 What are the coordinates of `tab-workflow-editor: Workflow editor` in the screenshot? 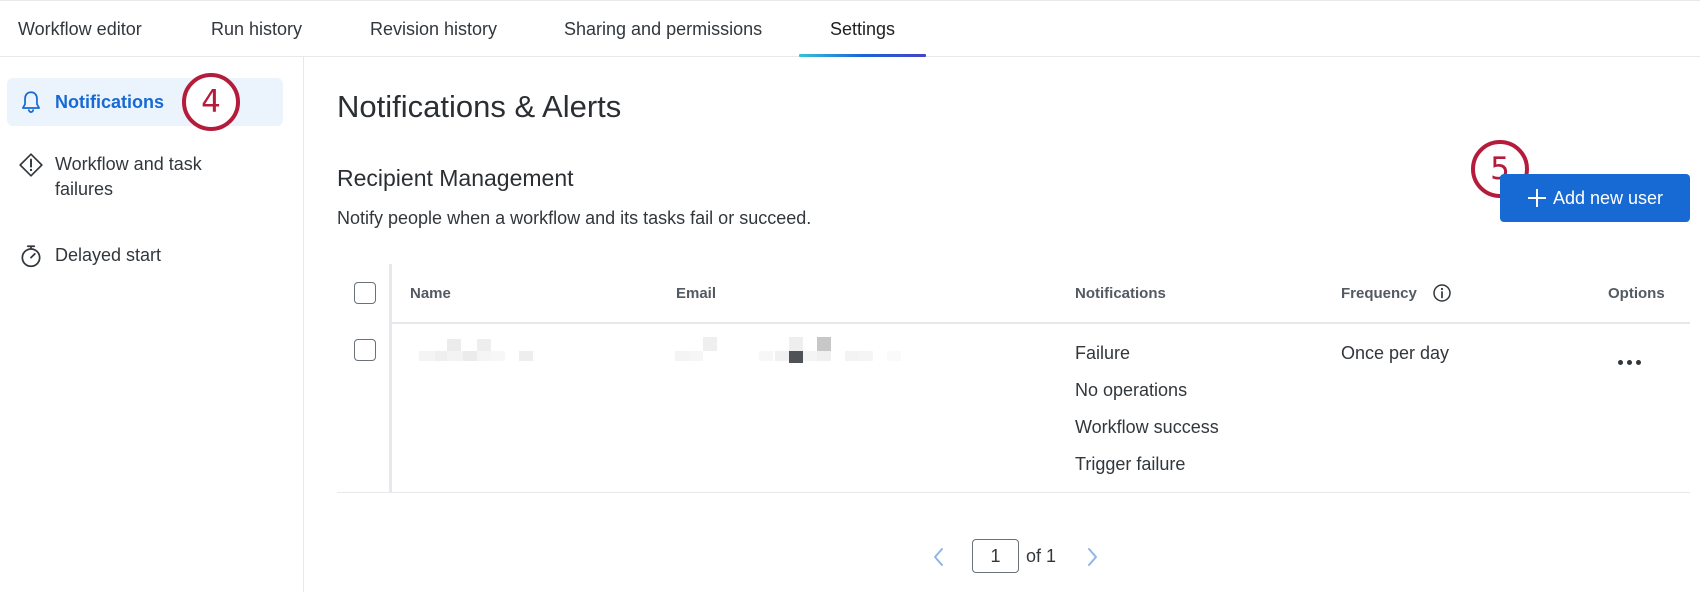 It's located at (80, 29).